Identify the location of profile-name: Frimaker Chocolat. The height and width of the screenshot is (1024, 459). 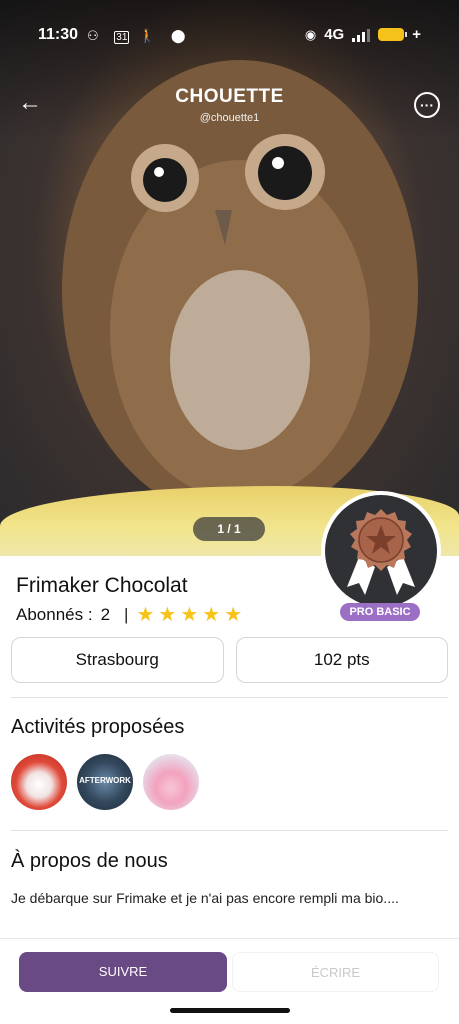
(102, 585).